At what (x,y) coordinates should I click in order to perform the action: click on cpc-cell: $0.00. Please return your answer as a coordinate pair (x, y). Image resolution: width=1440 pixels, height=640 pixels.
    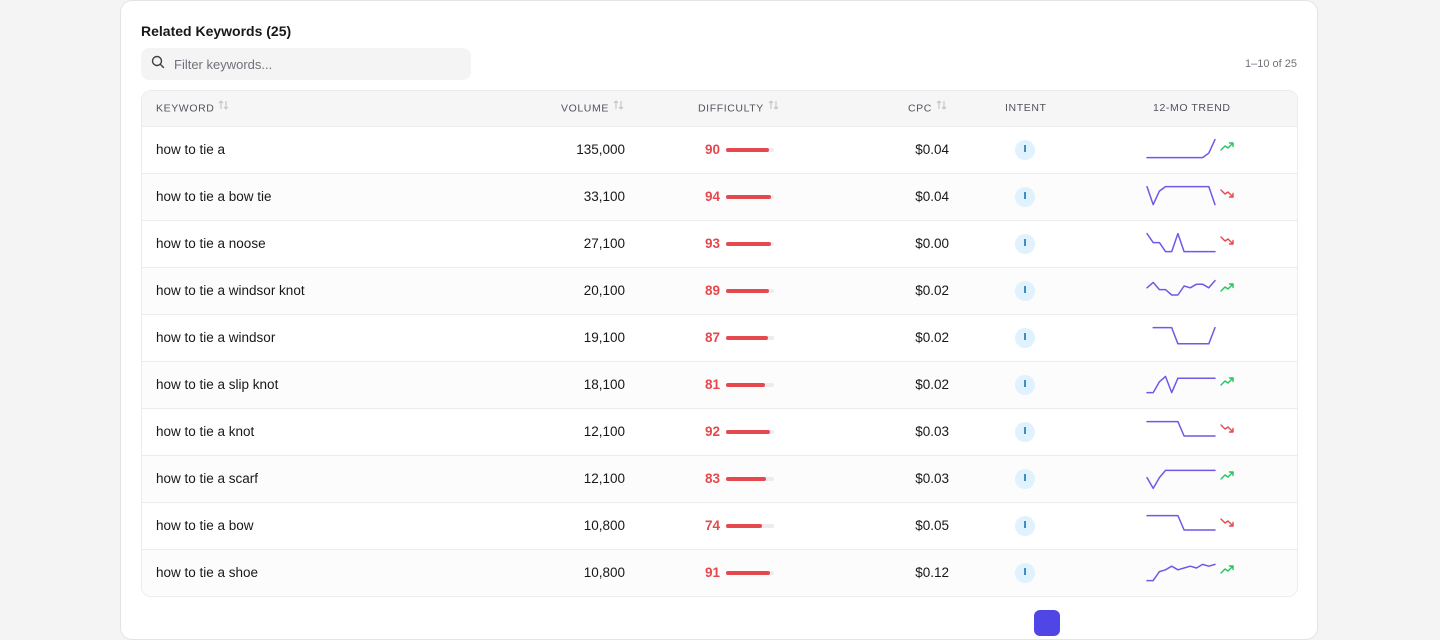
    Looking at the image, I should click on (932, 243).